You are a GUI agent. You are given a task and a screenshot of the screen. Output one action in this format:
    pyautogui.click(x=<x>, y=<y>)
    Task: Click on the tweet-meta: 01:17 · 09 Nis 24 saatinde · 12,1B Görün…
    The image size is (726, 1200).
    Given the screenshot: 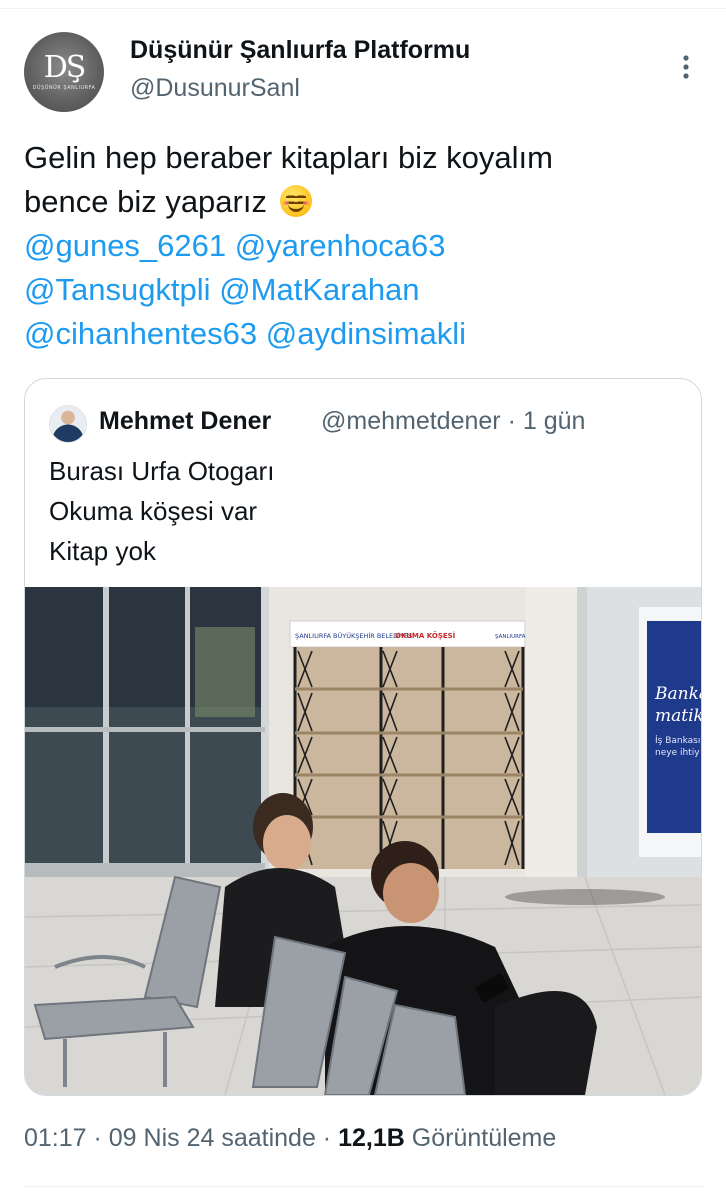 What is the action you would take?
    pyautogui.click(x=290, y=1138)
    